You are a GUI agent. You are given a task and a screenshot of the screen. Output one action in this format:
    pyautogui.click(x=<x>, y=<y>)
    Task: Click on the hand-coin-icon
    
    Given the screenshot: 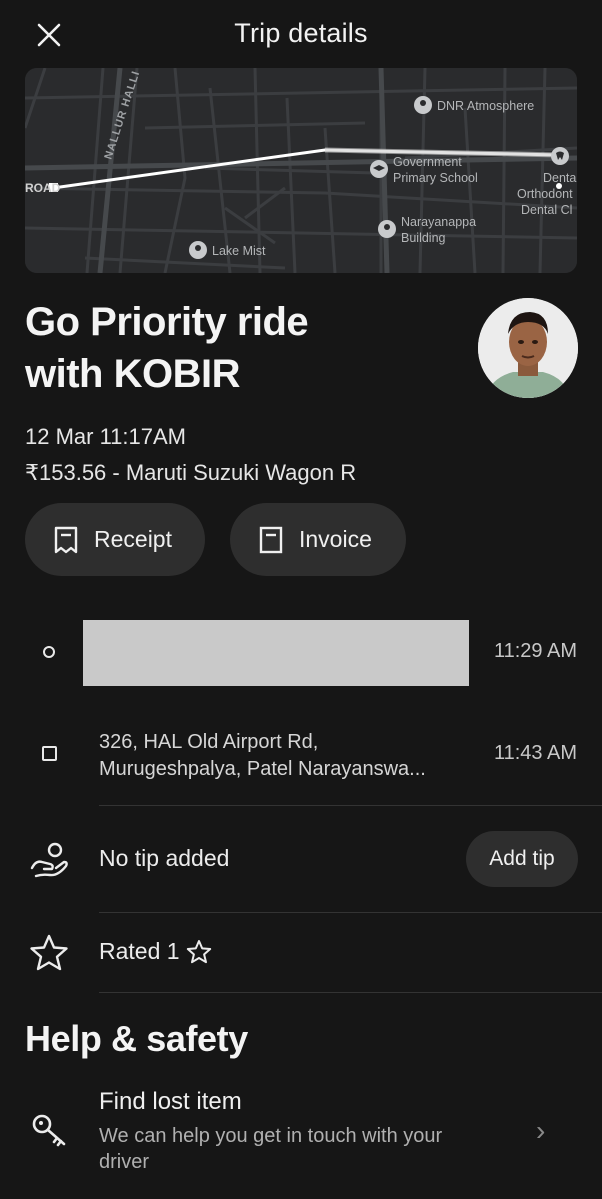 What is the action you would take?
    pyautogui.click(x=49, y=860)
    